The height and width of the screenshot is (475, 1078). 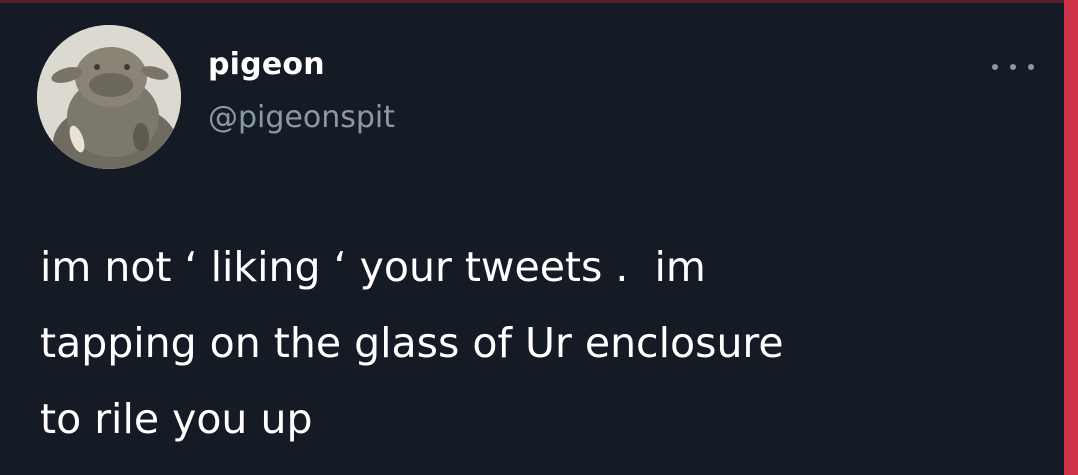 I want to click on tweet-text-line: im not ‘ liking ‘ your tweets . im, so click(x=373, y=267).